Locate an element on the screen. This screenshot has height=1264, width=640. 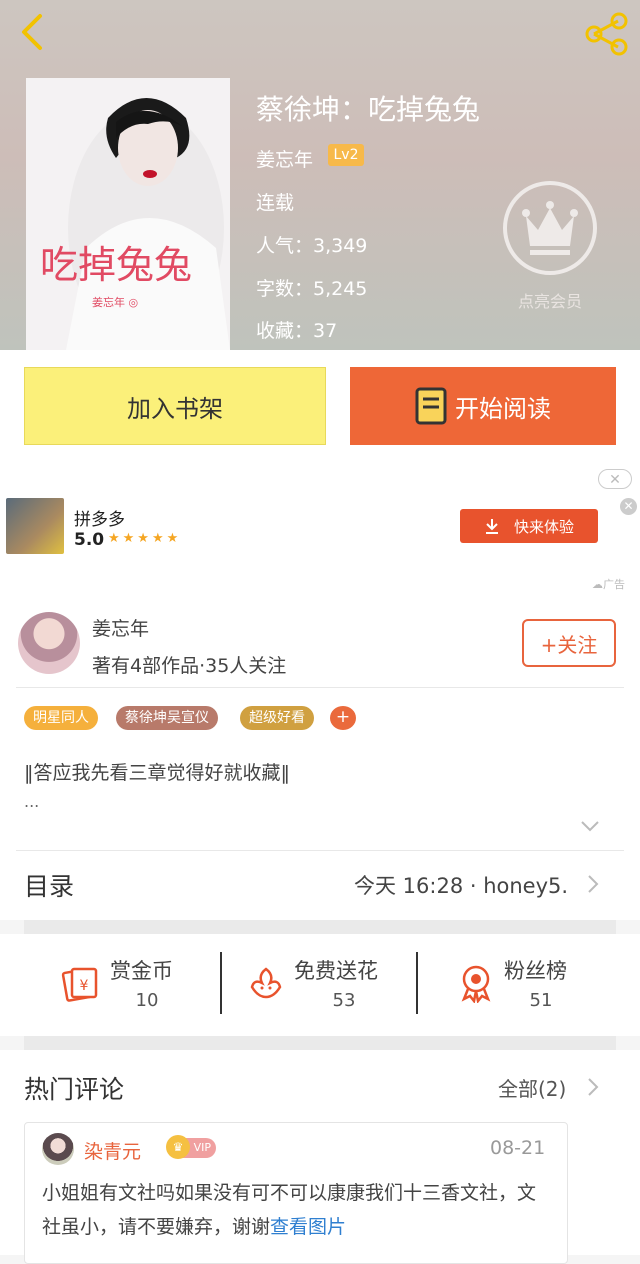
vip-label: 点亮会员 is located at coordinates (550, 300).